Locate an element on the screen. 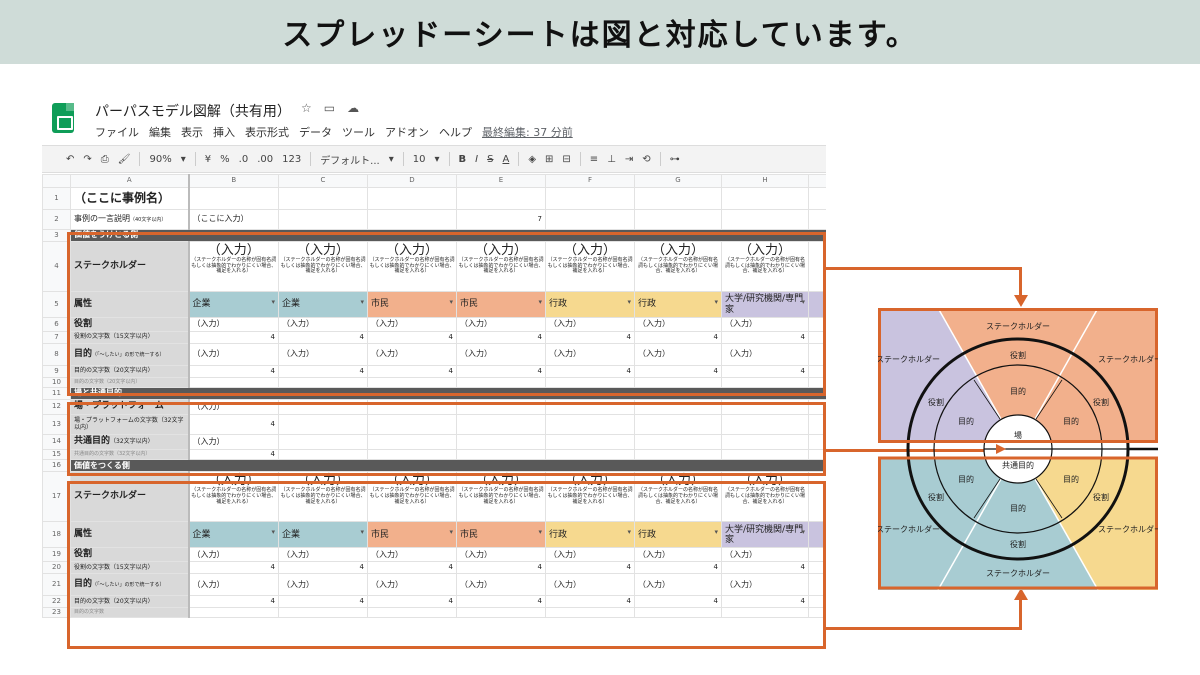 This screenshot has width=1200, height=675. italic-icon: I is located at coordinates (476, 159).